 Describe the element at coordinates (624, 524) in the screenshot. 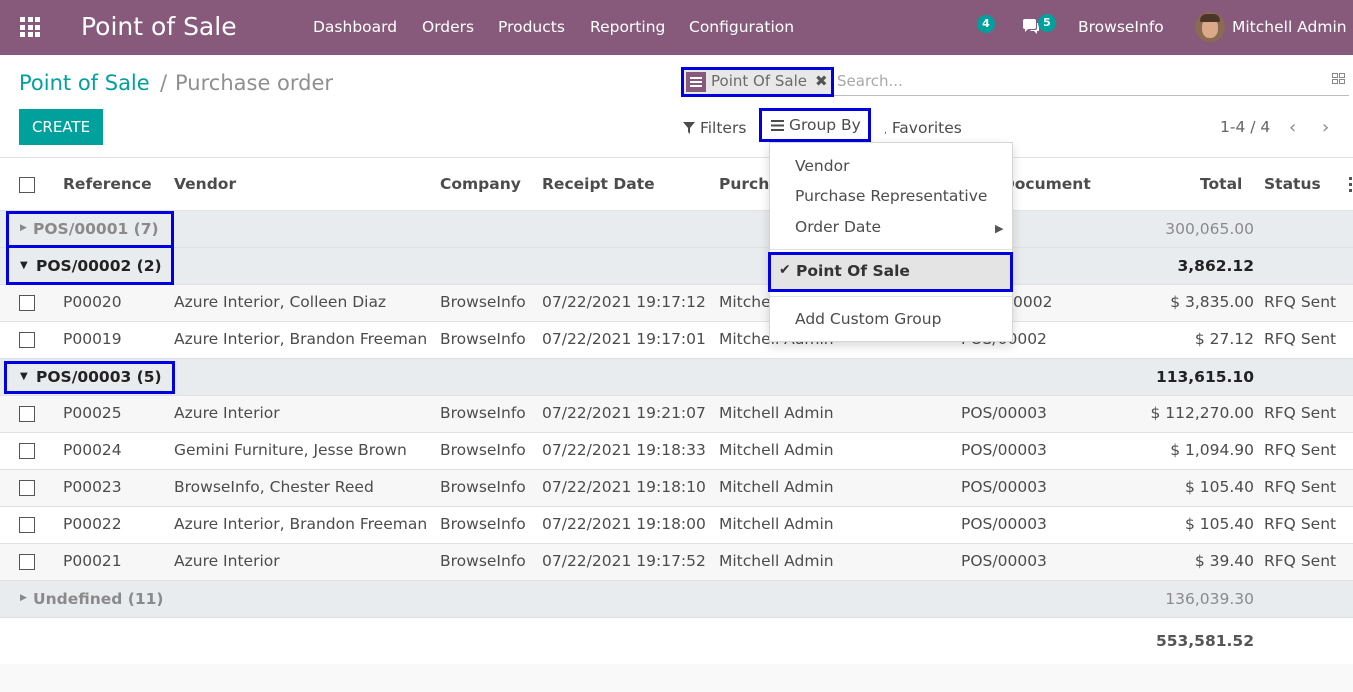

I see `cell-receipt-date: 07/22/2021 19:18:00` at that location.